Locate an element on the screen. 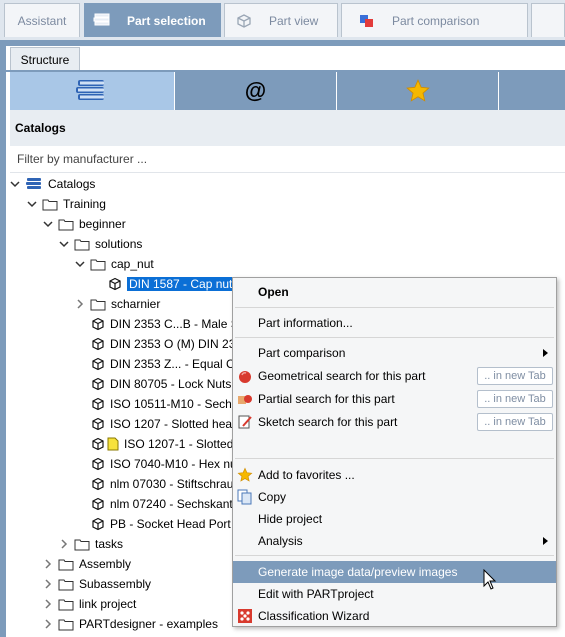  menu-label: Geometrical search for this part is located at coordinates (342, 376).